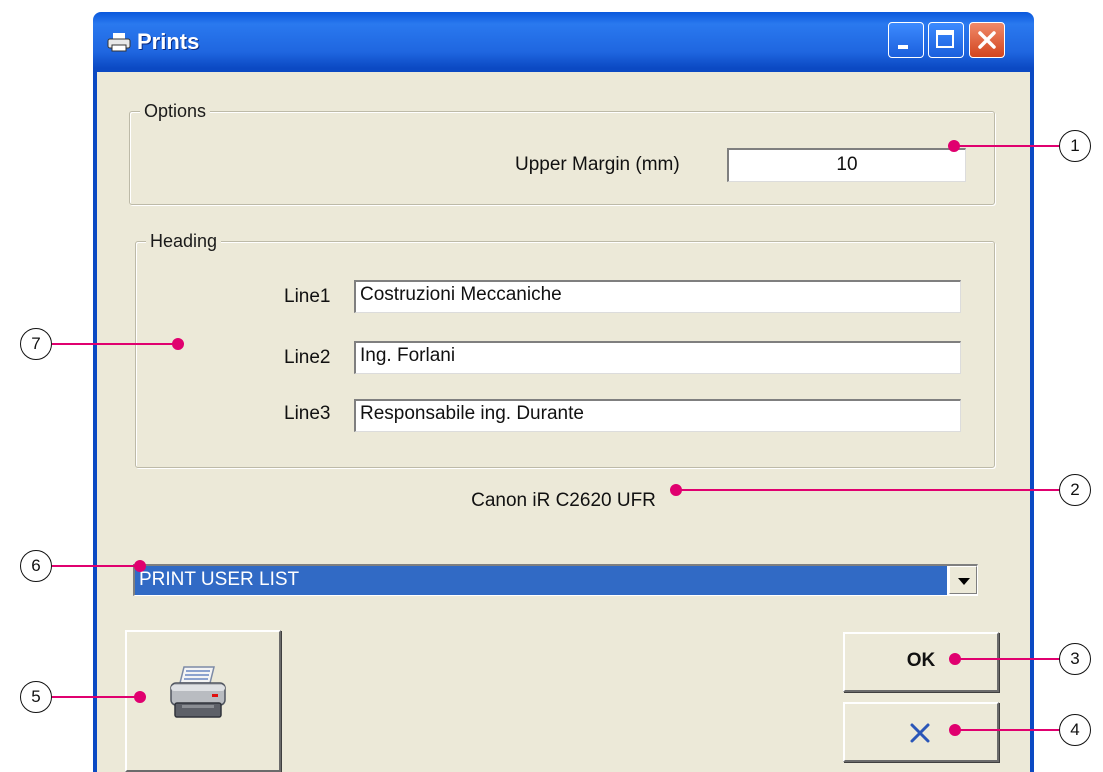 The image size is (1103, 772). I want to click on printer-name: Canon iR C2620 UFR, so click(563, 500).